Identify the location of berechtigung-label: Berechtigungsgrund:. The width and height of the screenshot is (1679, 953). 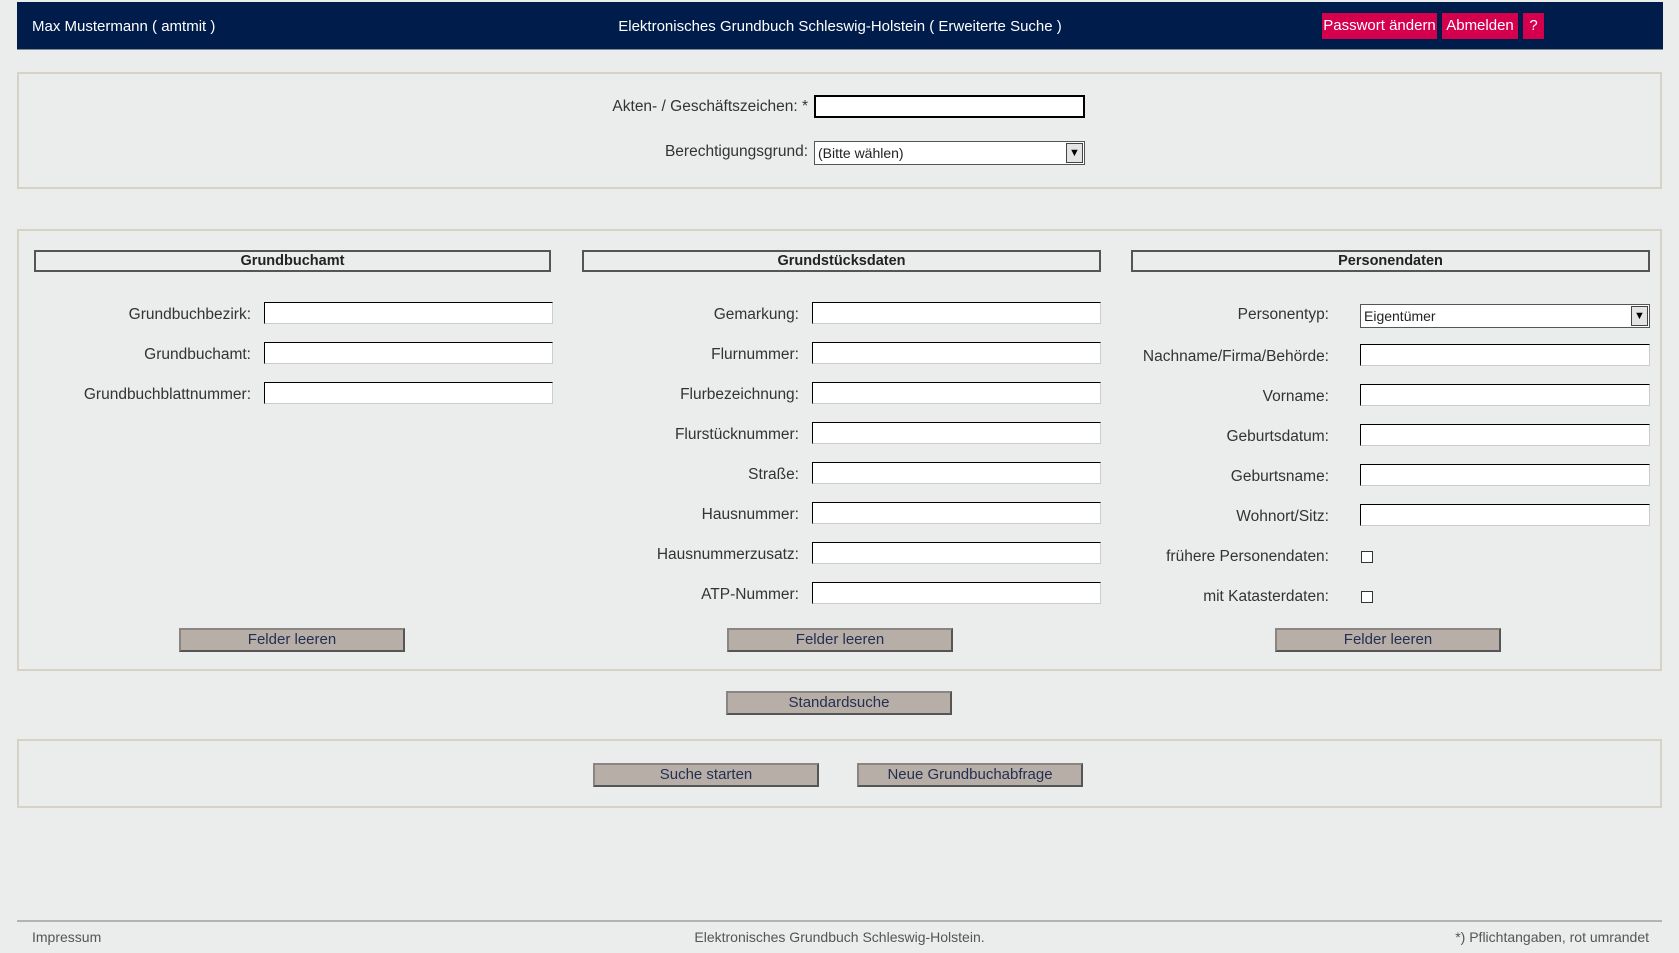
(736, 151).